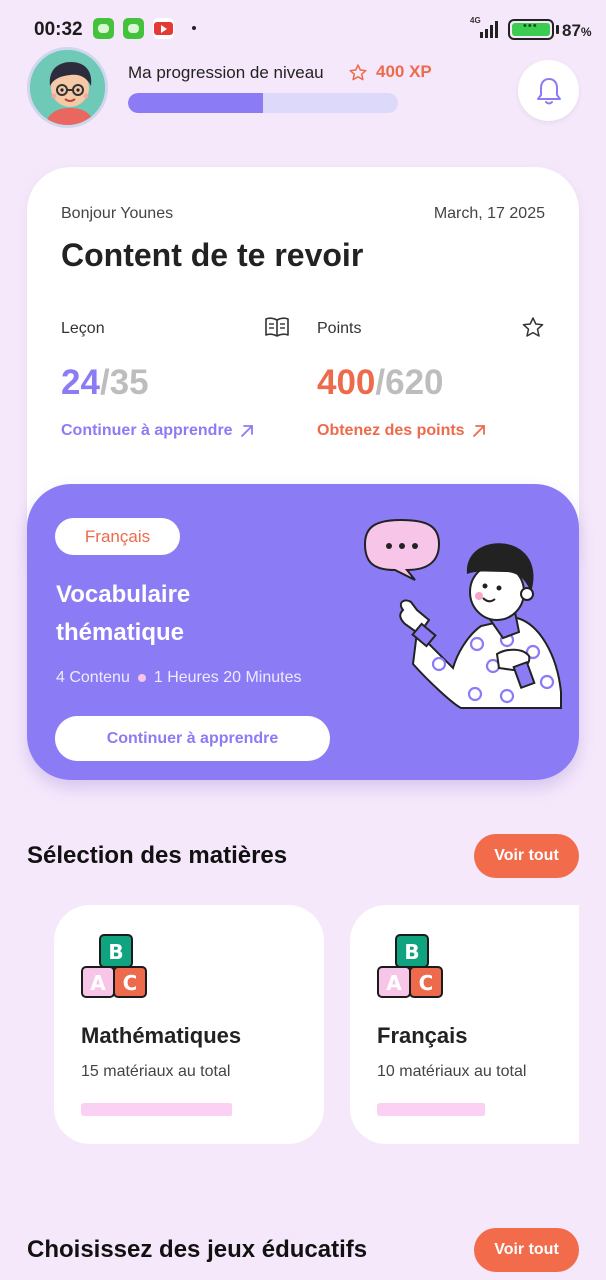 This screenshot has width=606, height=1280. I want to click on student-illustration, so click(462, 613).